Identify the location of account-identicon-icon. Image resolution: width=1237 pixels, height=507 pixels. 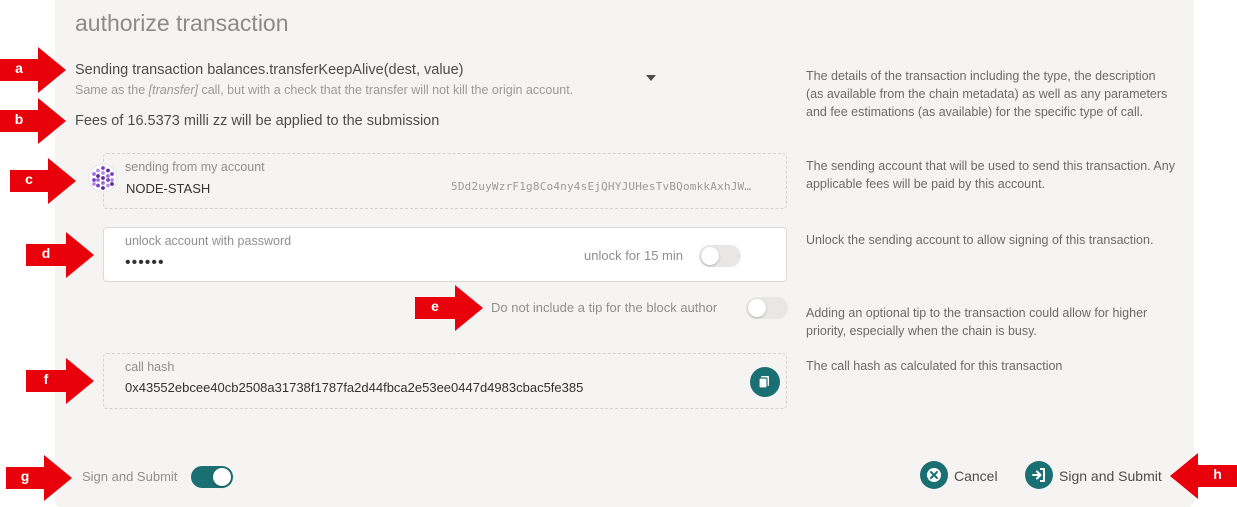
(103, 178).